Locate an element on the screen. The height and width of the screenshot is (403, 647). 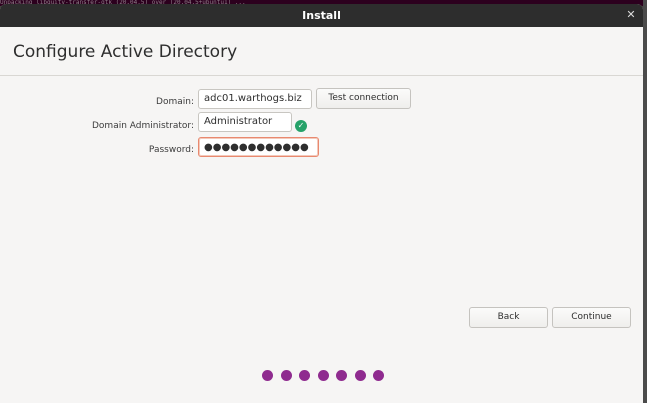
continue-button: Continue is located at coordinates (591, 317).